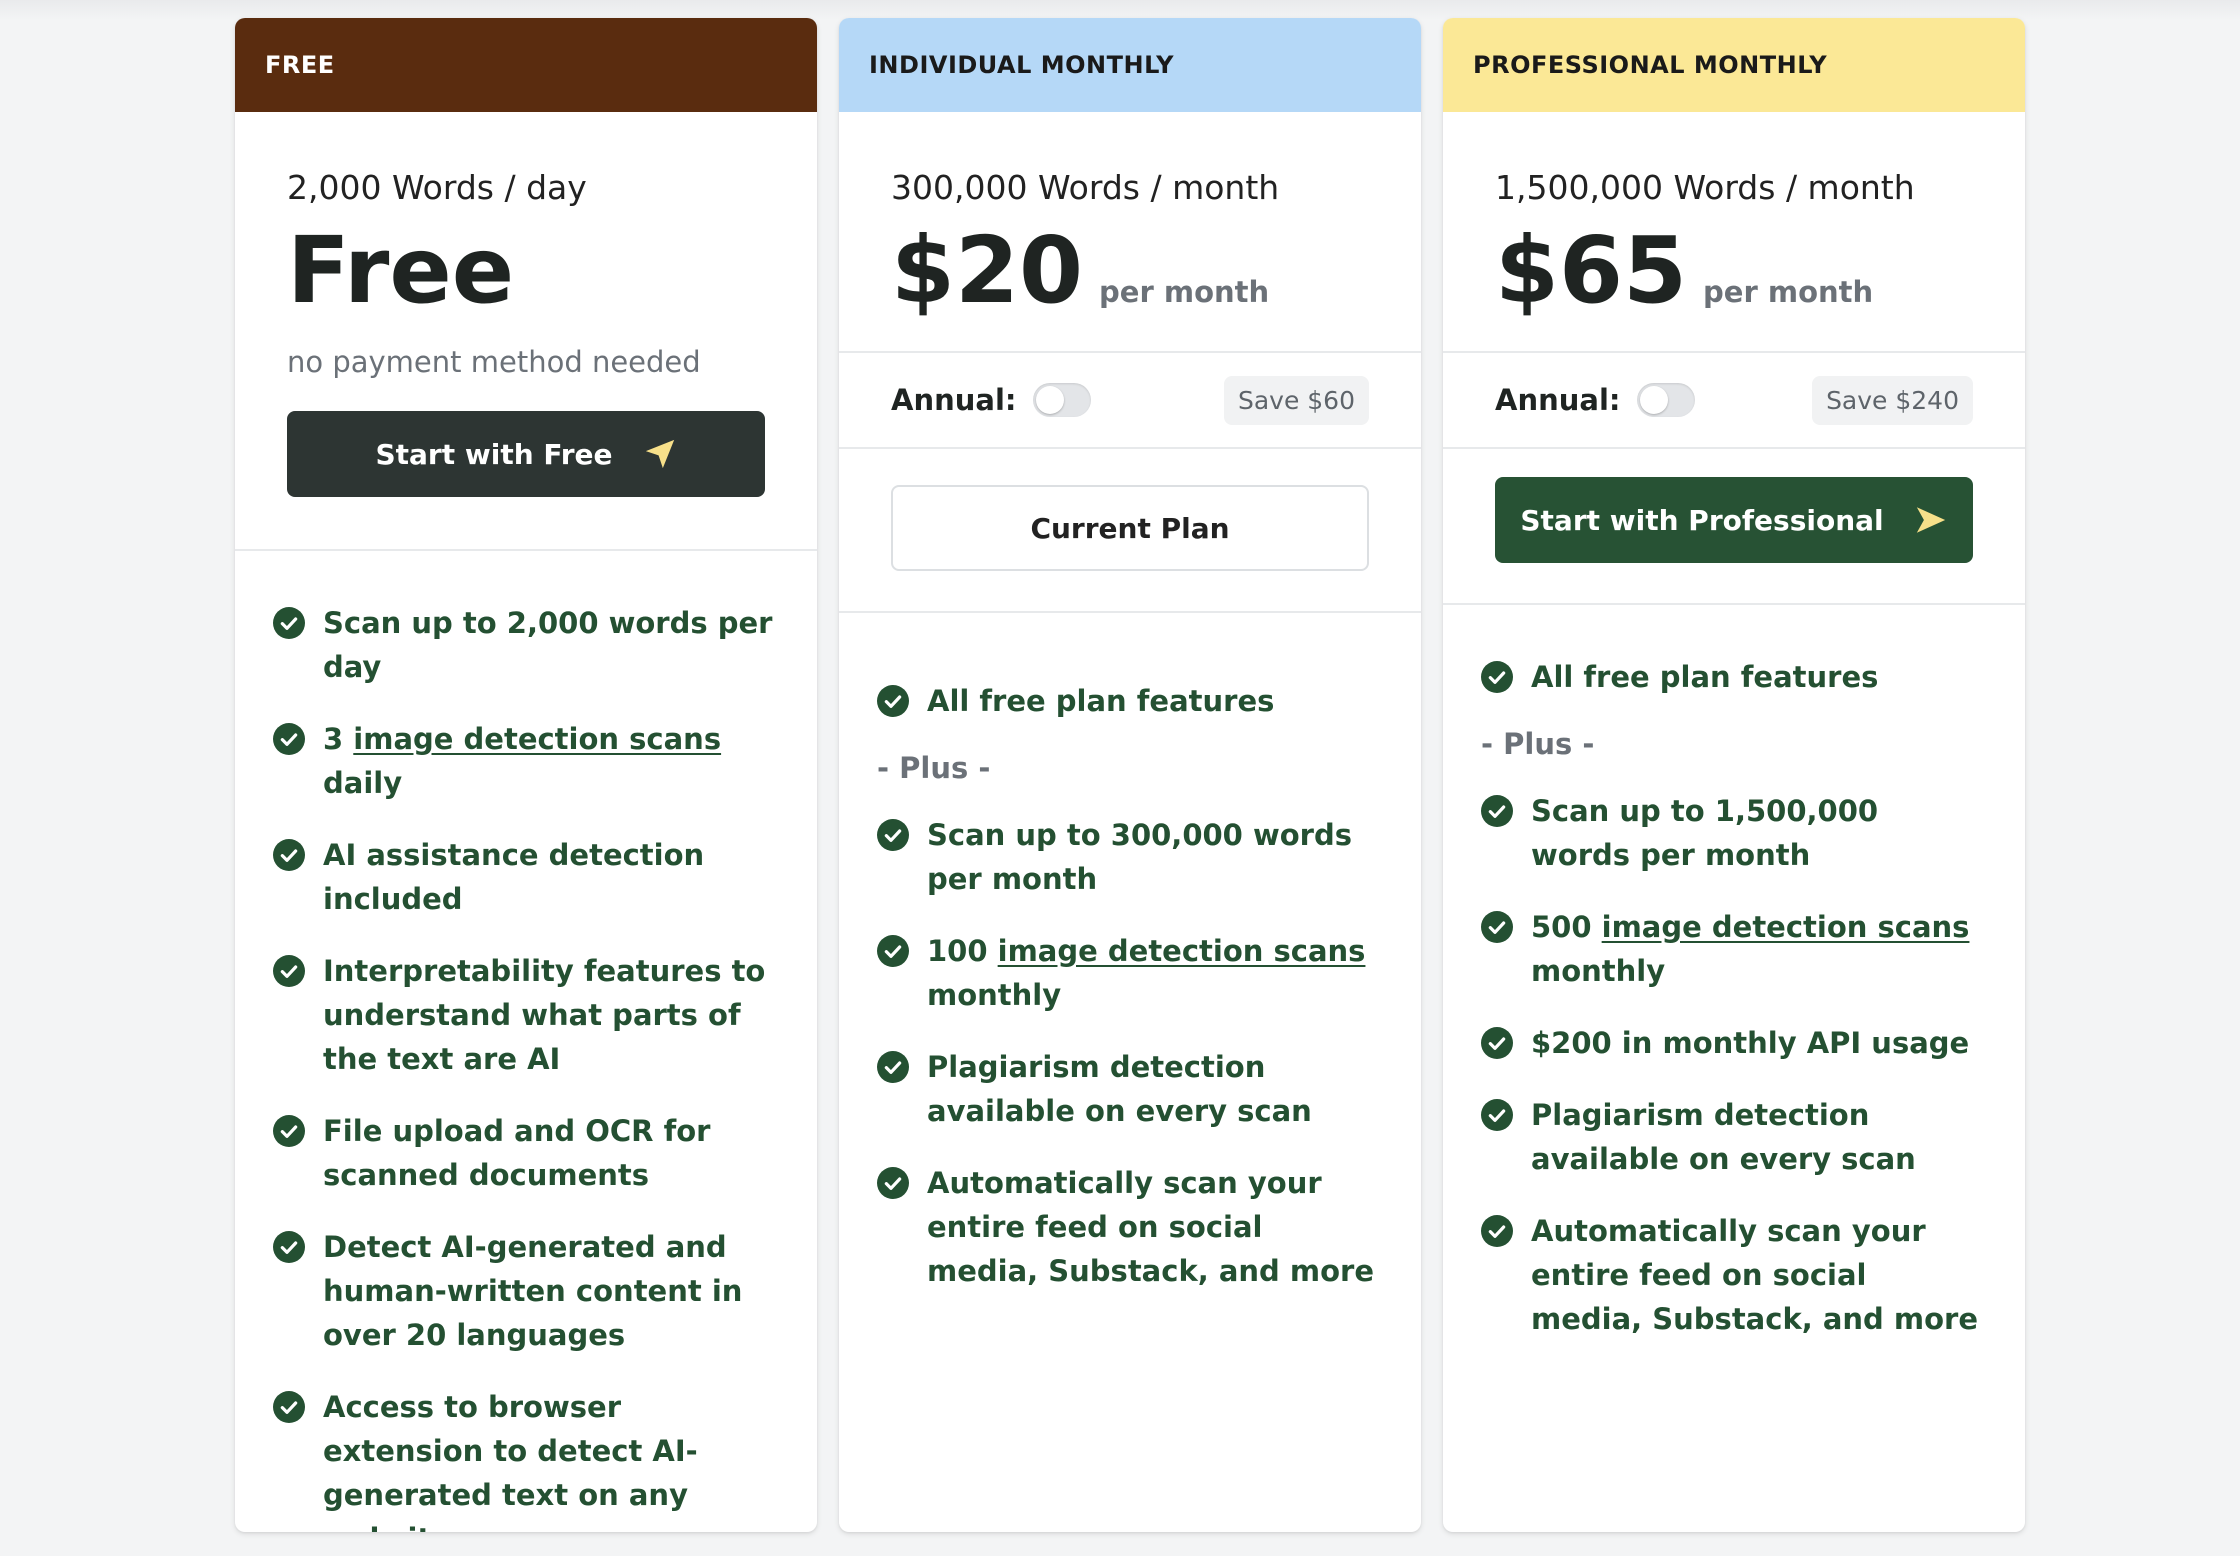 This screenshot has height=1556, width=2240. Describe the element at coordinates (401, 270) in the screenshot. I see `price: Free` at that location.